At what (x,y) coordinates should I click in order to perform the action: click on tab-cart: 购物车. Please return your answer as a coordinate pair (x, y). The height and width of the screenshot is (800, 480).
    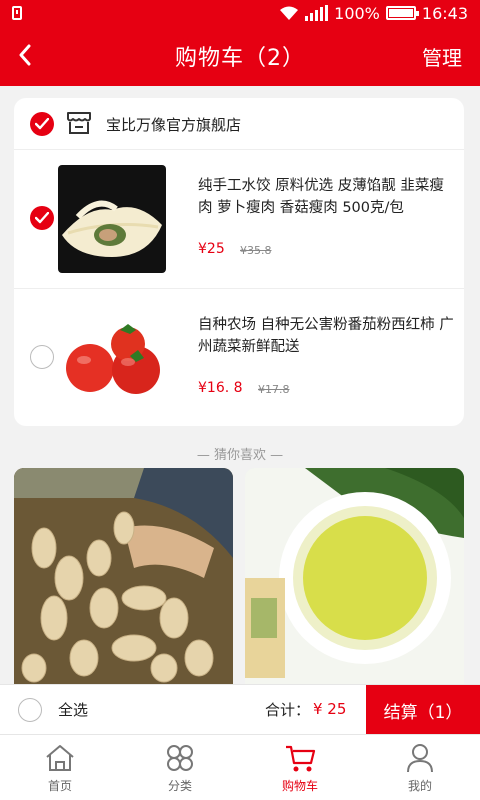
    Looking at the image, I should click on (300, 767).